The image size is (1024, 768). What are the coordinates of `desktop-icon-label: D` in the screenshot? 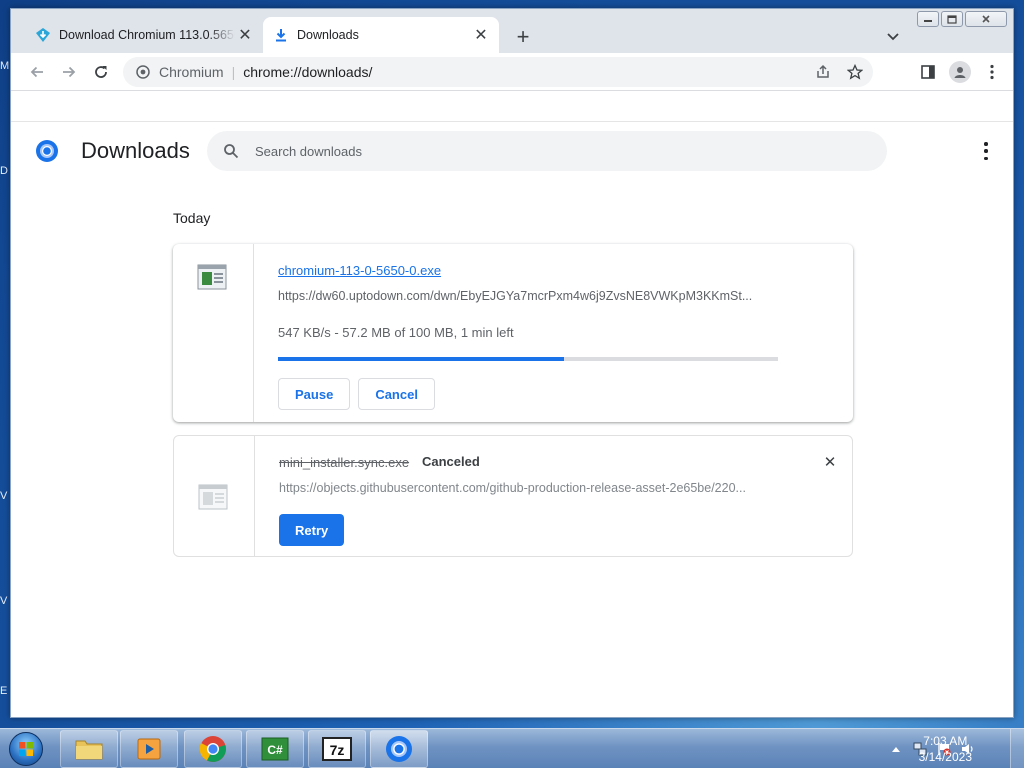 It's located at (4, 171).